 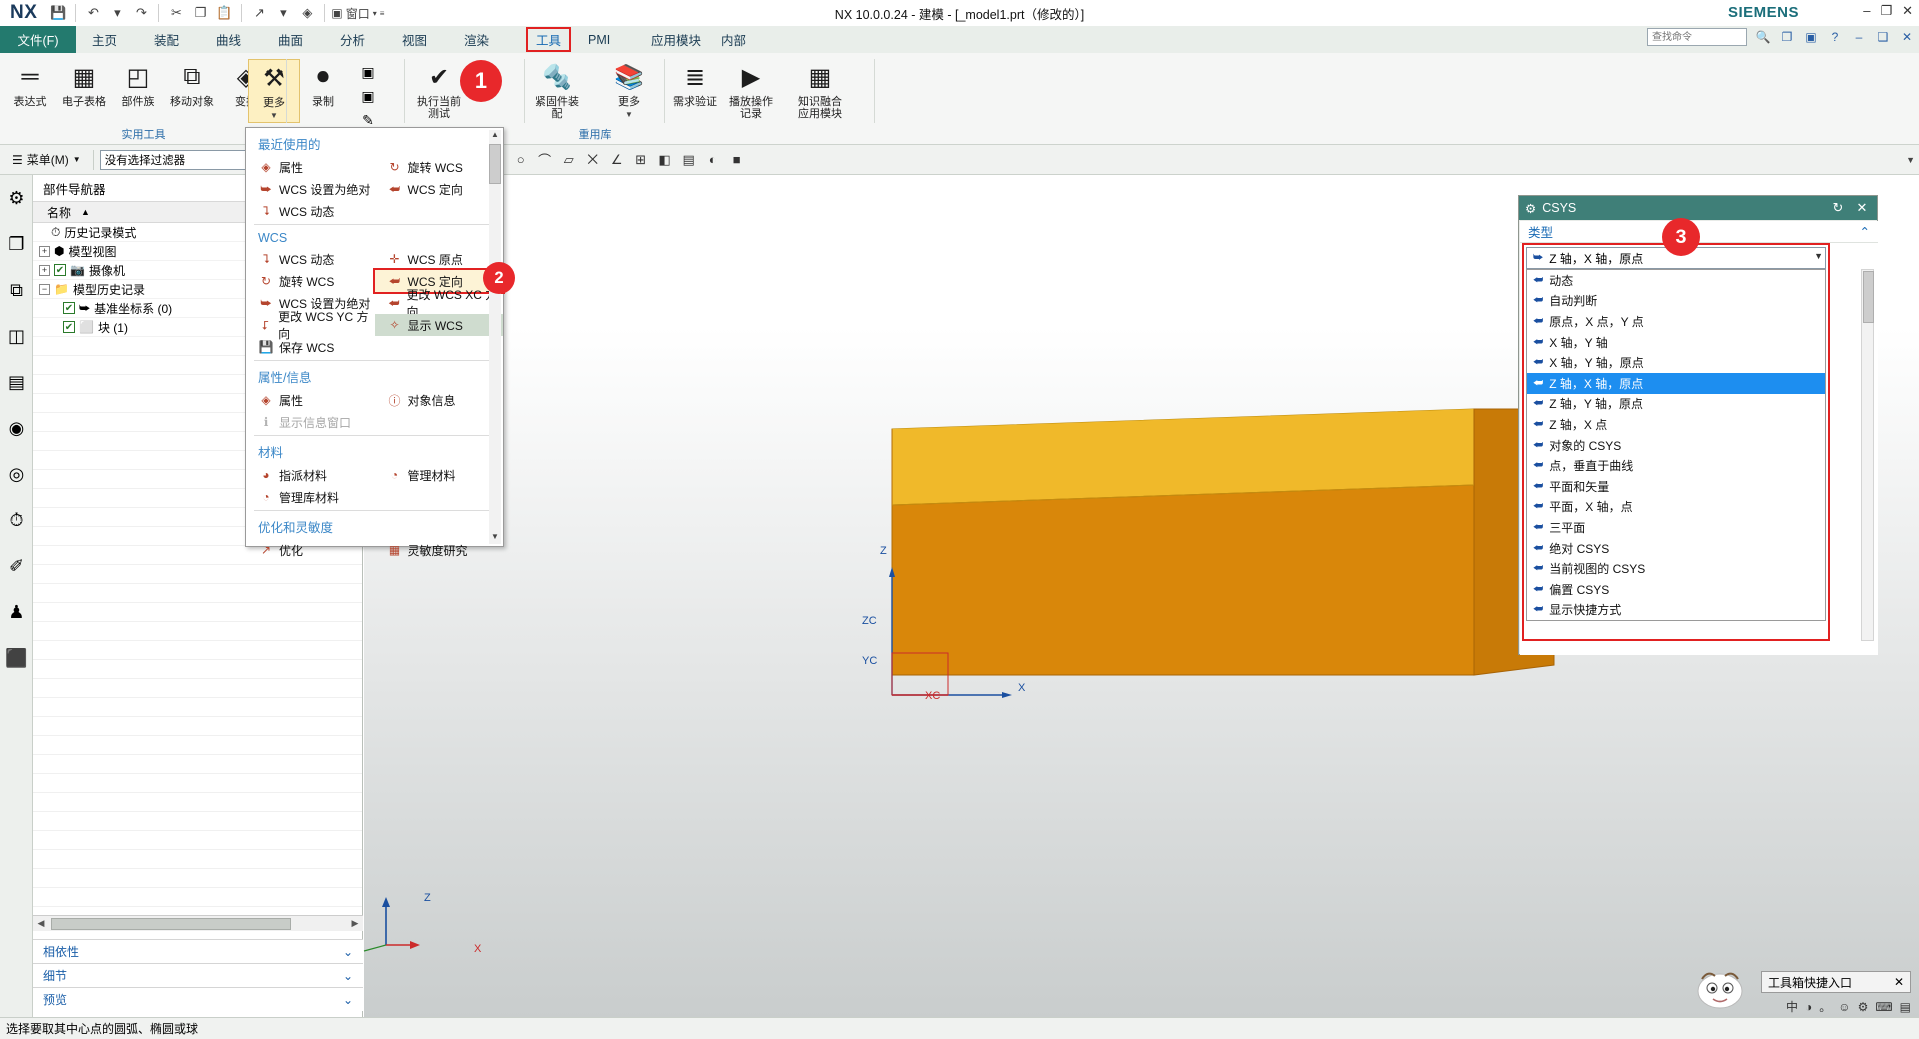 What do you see at coordinates (44, 251) in the screenshot?
I see `tree-expander: +` at bounding box center [44, 251].